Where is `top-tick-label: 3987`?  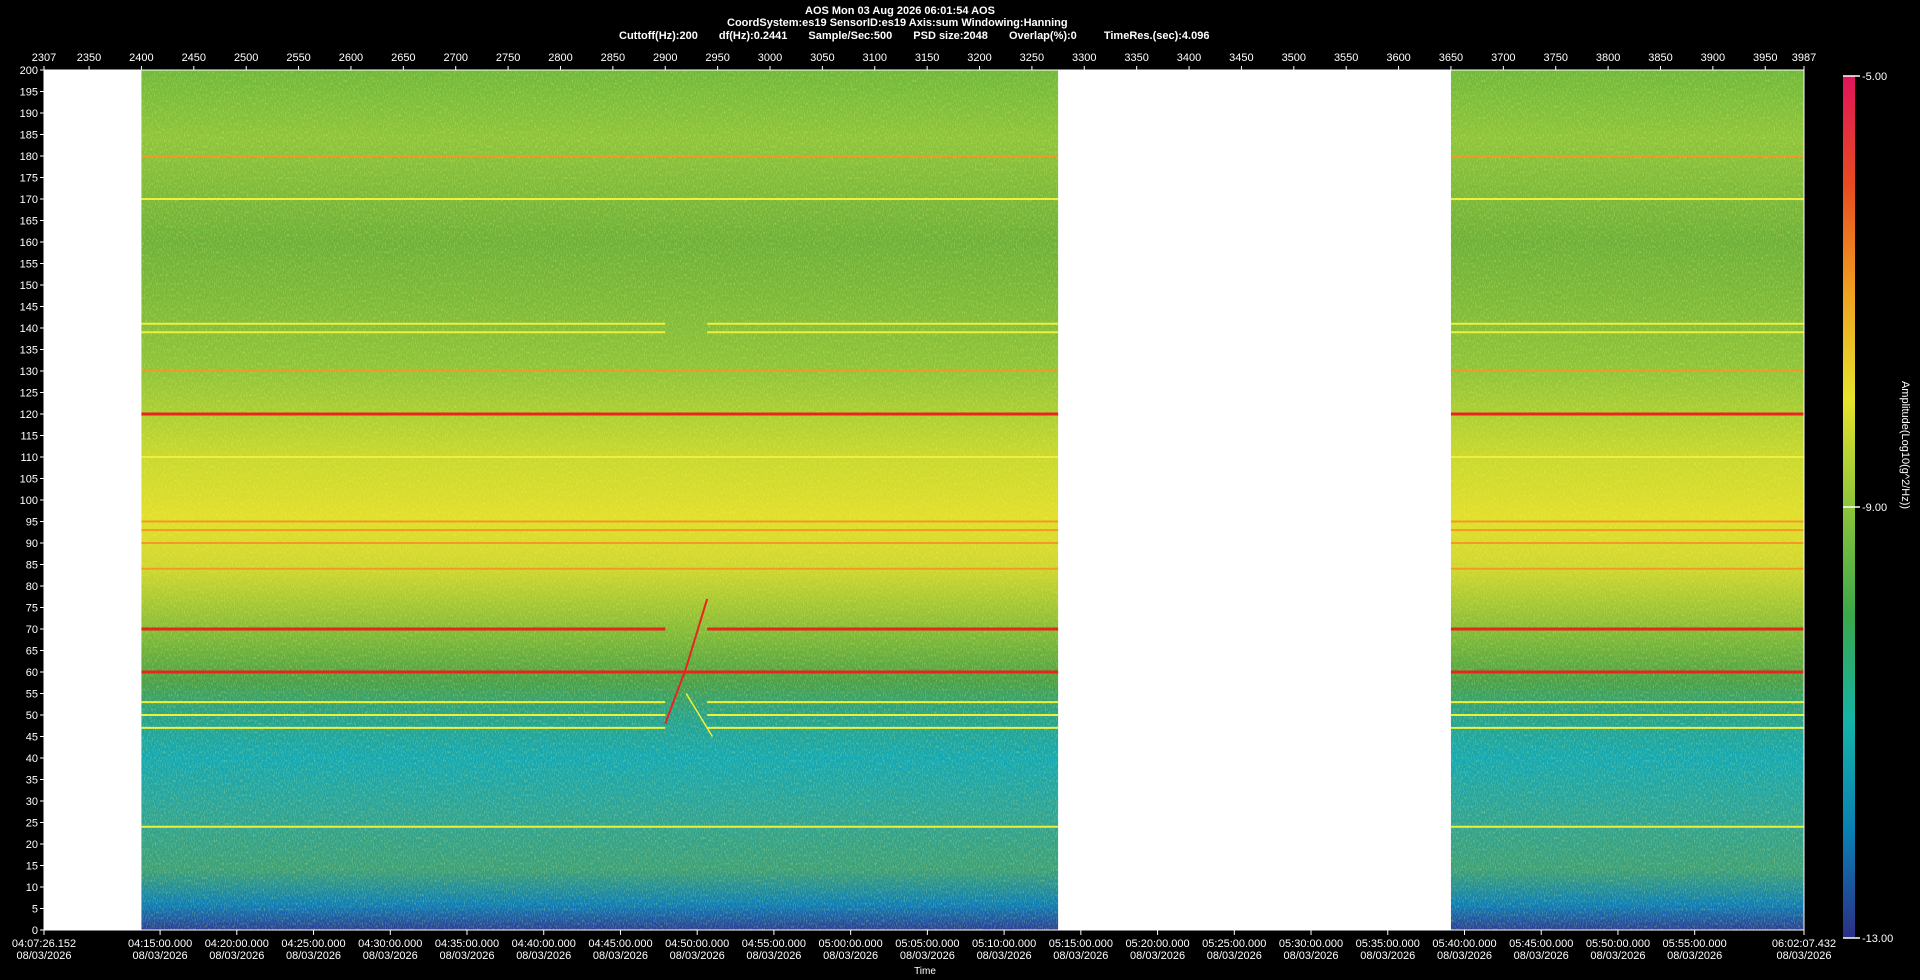 top-tick-label: 3987 is located at coordinates (1804, 58).